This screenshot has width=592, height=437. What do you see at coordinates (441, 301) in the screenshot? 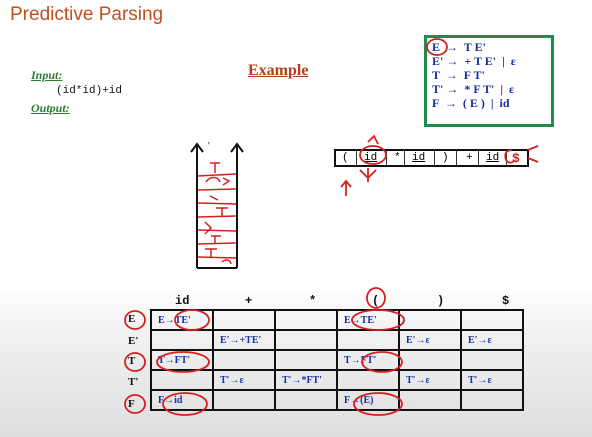
I see `column-header: )` at bounding box center [441, 301].